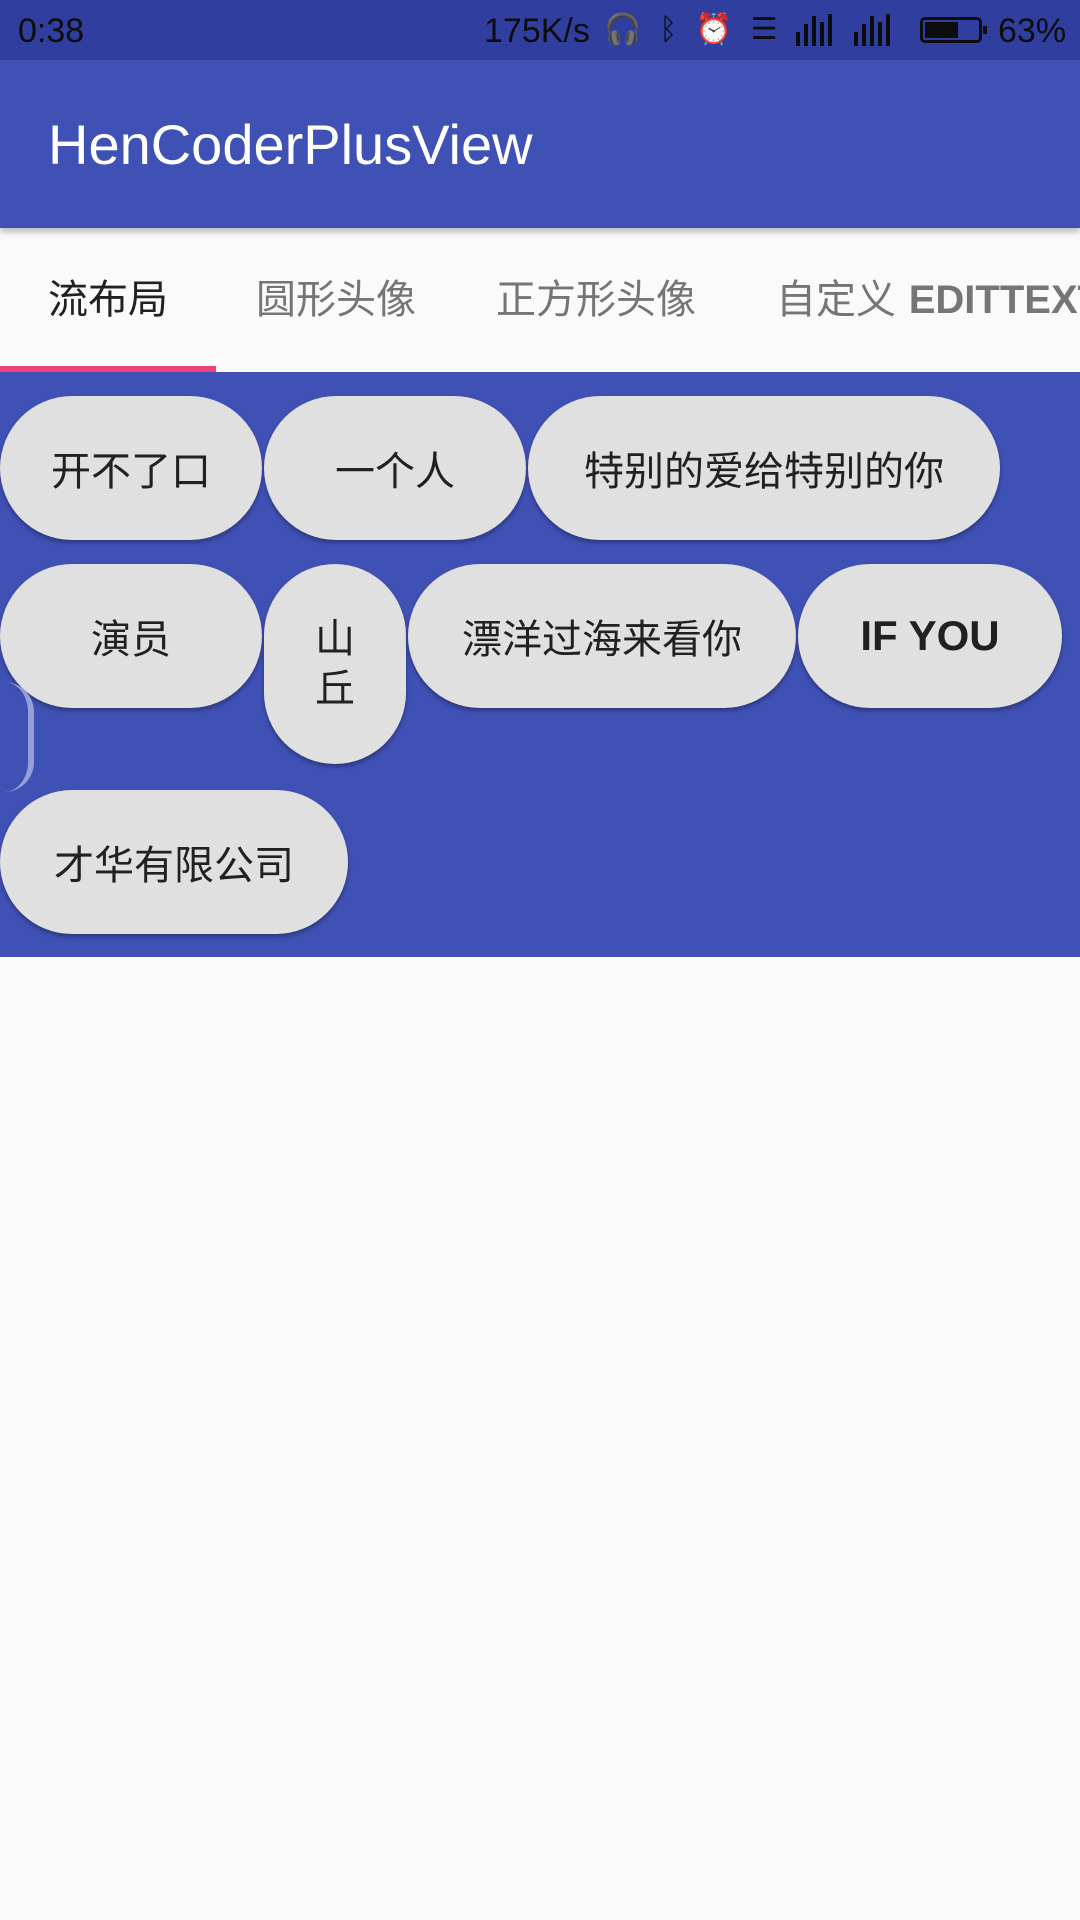 Image resolution: width=1080 pixels, height=1920 pixels. I want to click on tab-square-avatar: 正方形头像, so click(596, 300).